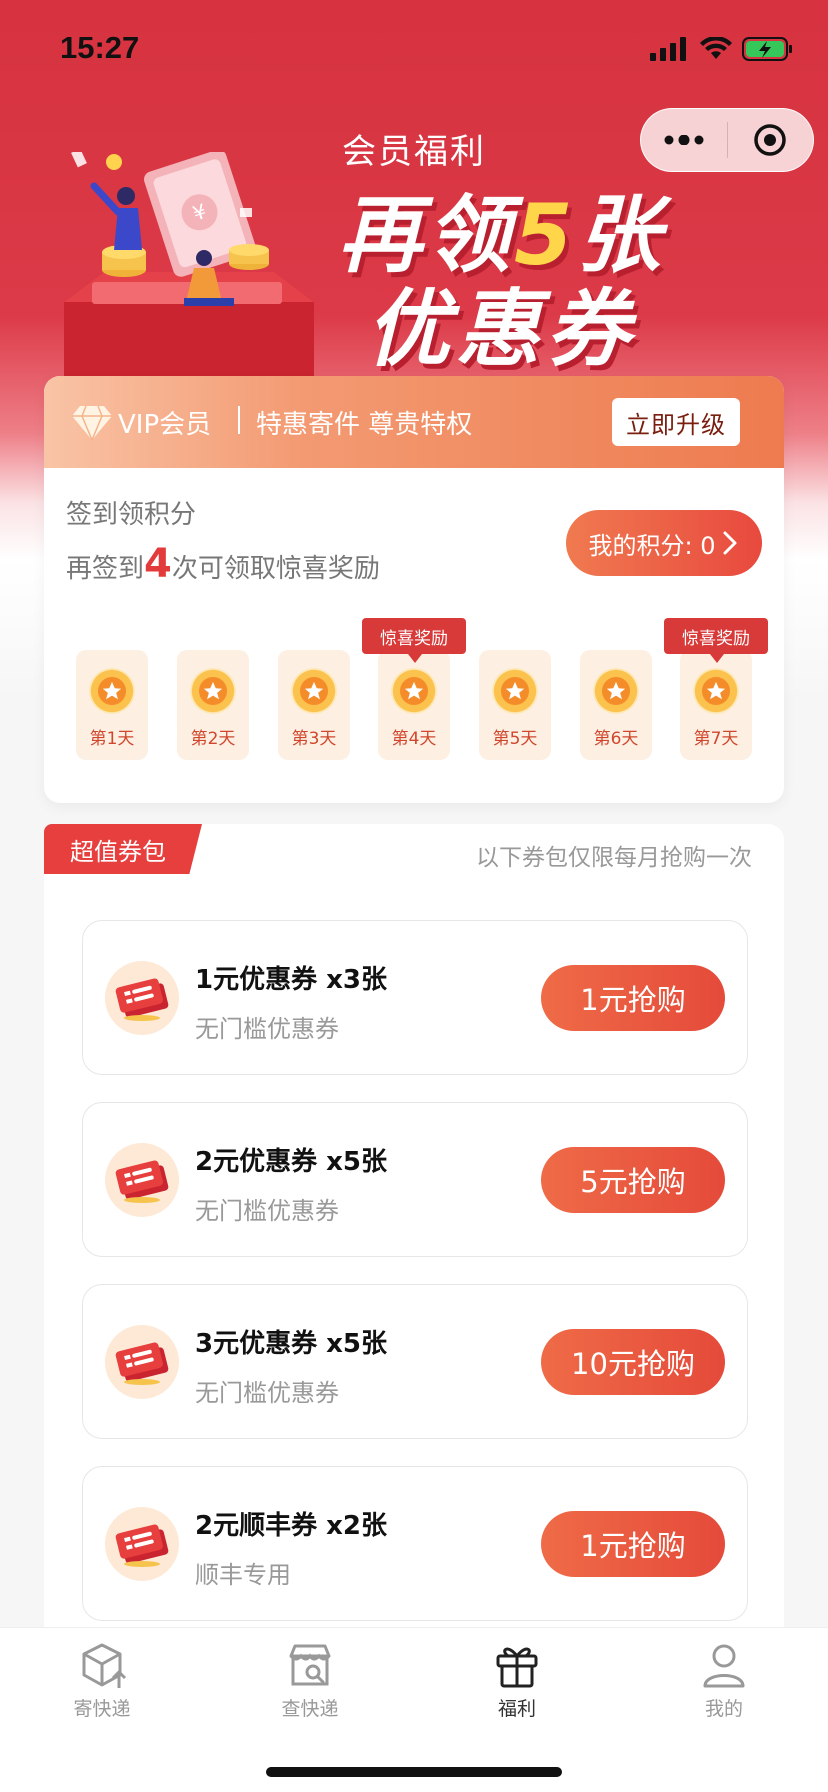 This screenshot has height=1792, width=828. Describe the element at coordinates (414, 50) in the screenshot. I see `status-bar: 15:27` at that location.